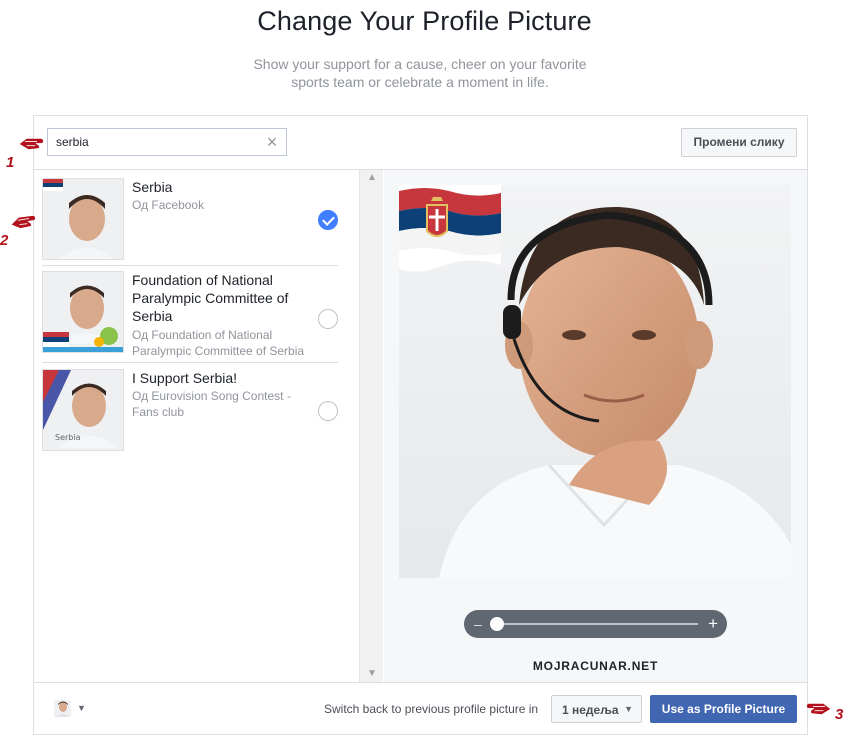 The image size is (849, 744). Describe the element at coordinates (371, 426) in the screenshot. I see `list-scrollbar: ▲ ▼` at that location.